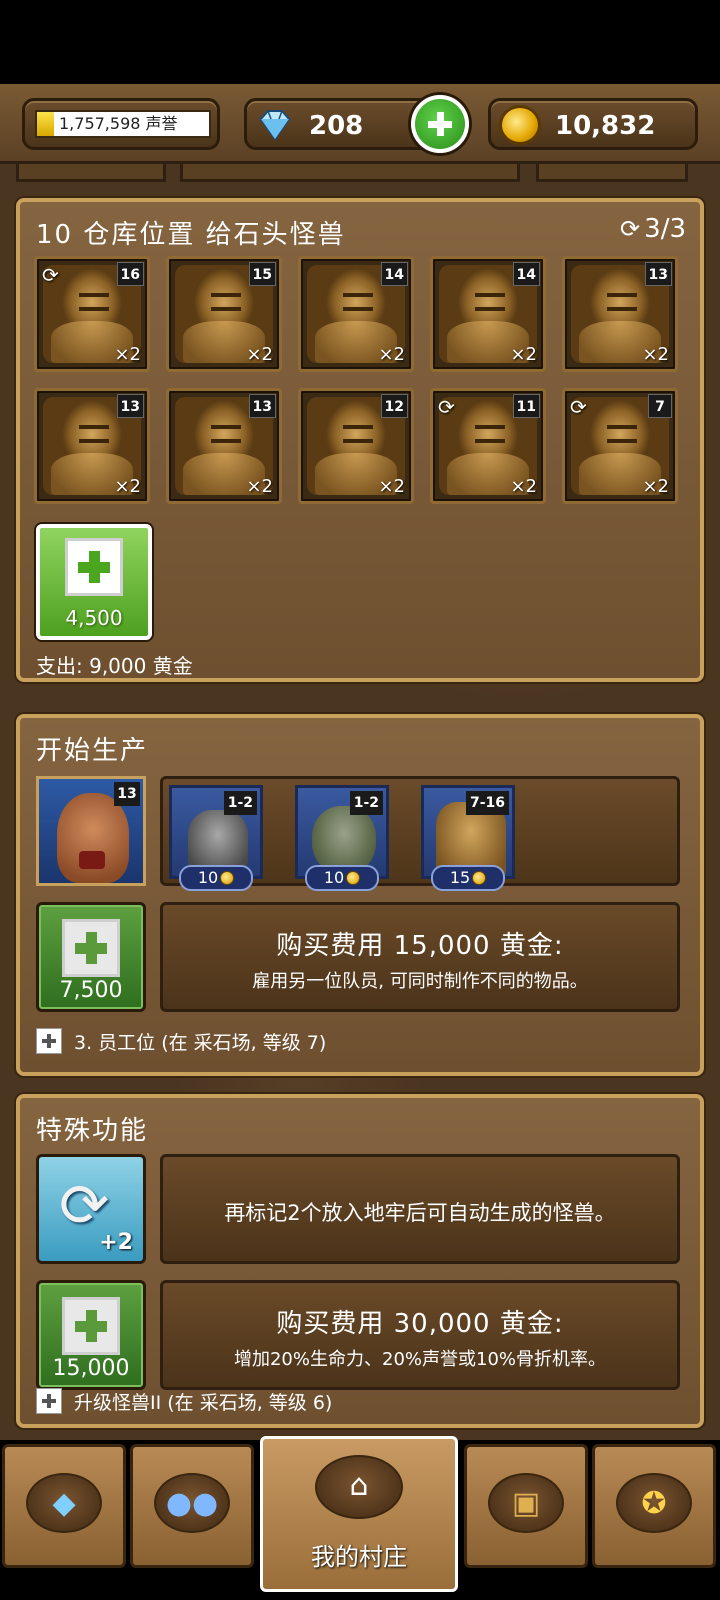 The height and width of the screenshot is (1600, 720). I want to click on fame-value: 1,757,598 声誉, so click(118, 123).